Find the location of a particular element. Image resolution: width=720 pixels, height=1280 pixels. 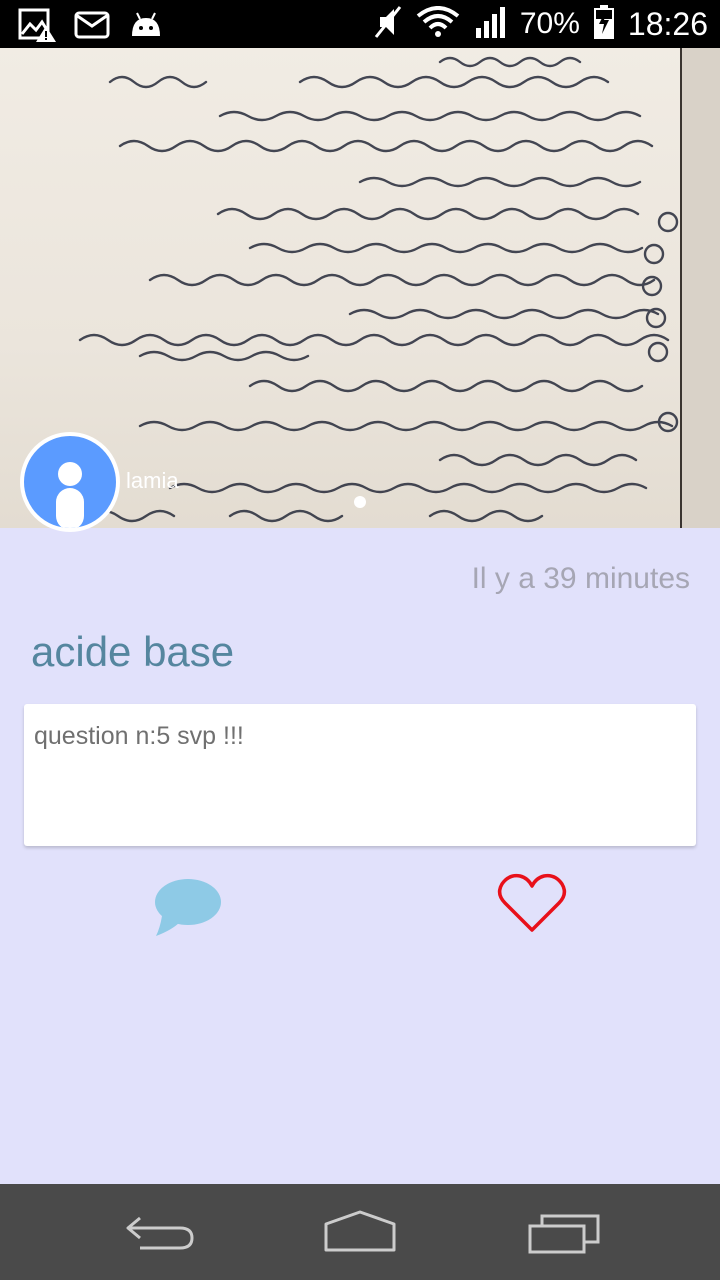

battery-percent: 70% is located at coordinates (549, 23).